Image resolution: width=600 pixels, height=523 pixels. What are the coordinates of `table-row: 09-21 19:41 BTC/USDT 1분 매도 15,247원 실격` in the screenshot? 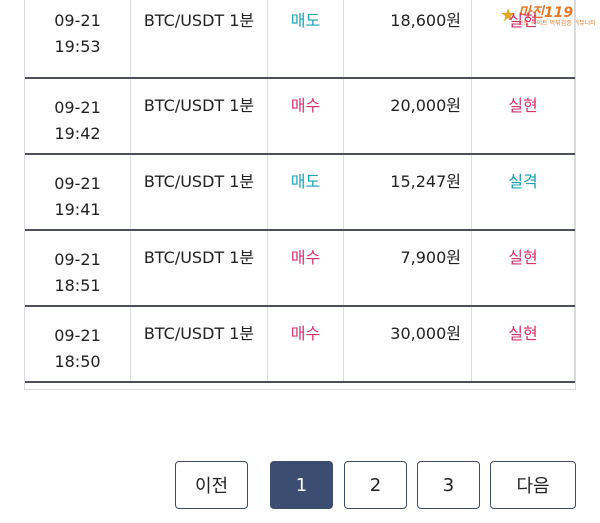 It's located at (300, 193).